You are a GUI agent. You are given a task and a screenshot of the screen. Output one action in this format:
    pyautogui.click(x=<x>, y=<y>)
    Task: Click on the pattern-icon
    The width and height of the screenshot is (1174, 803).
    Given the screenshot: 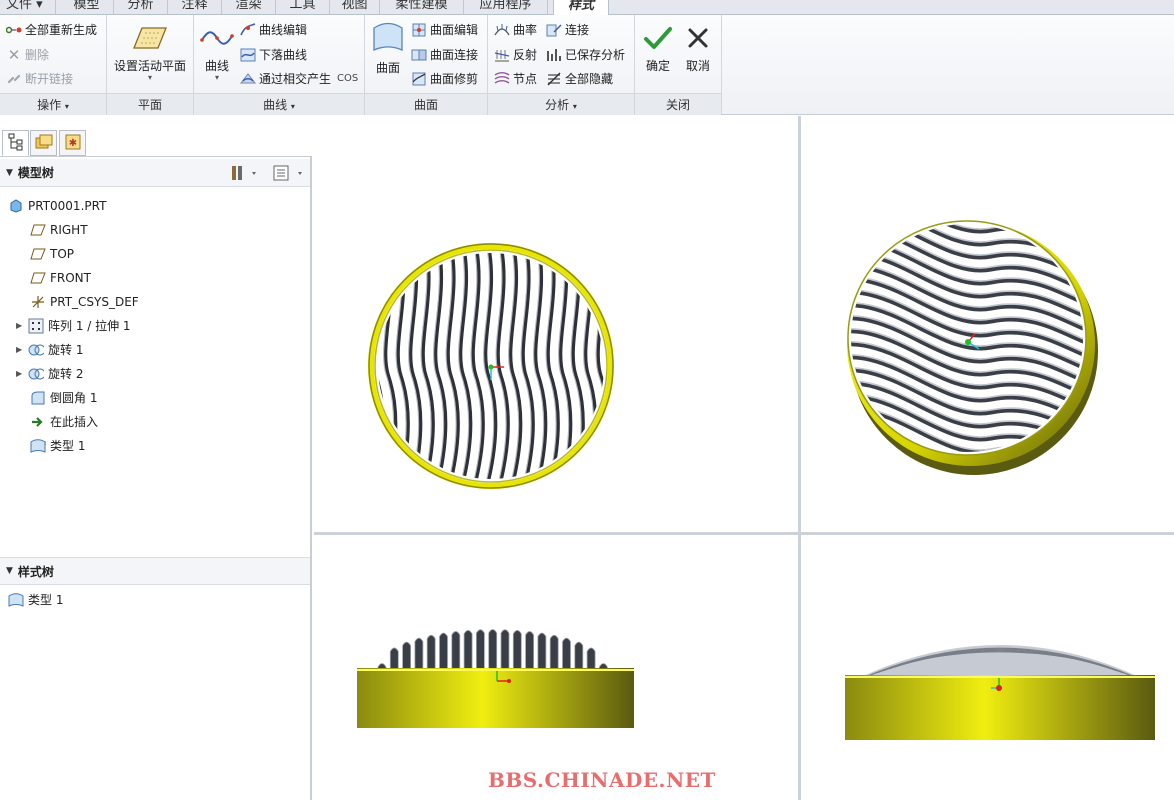 What is the action you would take?
    pyautogui.click(x=36, y=326)
    